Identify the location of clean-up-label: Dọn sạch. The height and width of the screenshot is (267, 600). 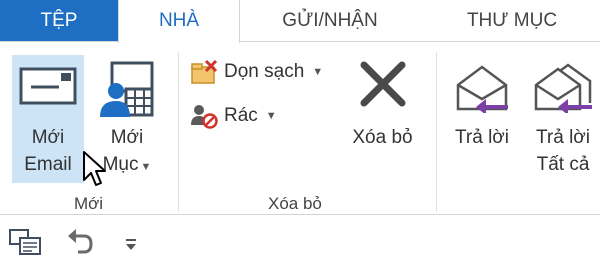
(264, 71).